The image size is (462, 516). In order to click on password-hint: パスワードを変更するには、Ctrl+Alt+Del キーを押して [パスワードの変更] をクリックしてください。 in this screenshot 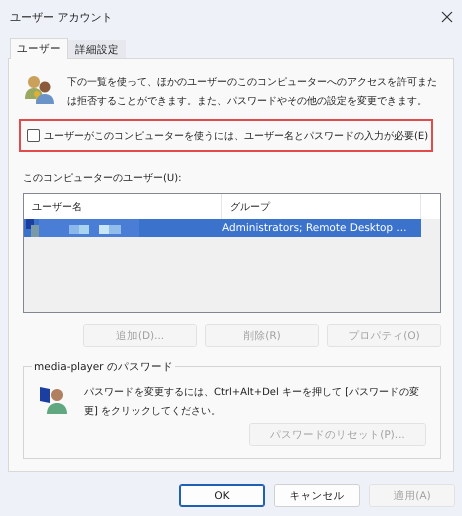, I will do `click(252, 402)`.